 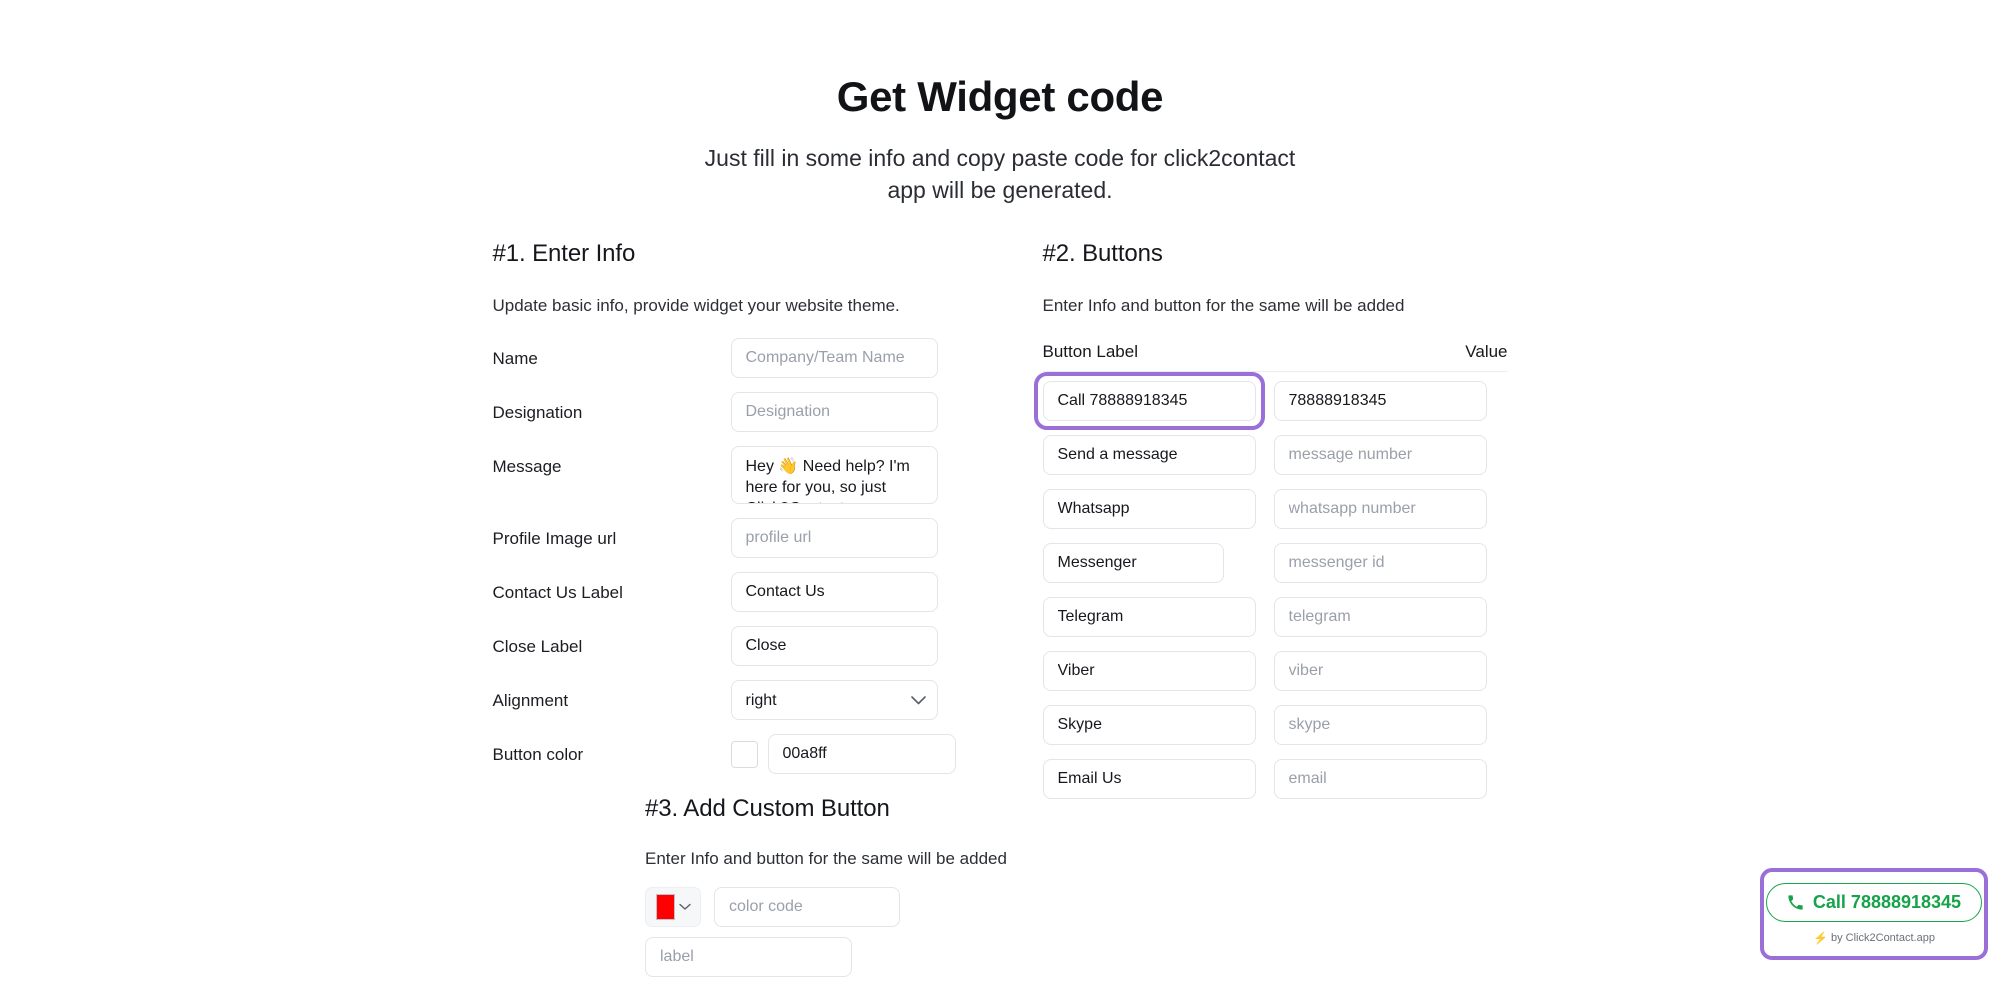 I want to click on label-designation: Designation, so click(x=537, y=412).